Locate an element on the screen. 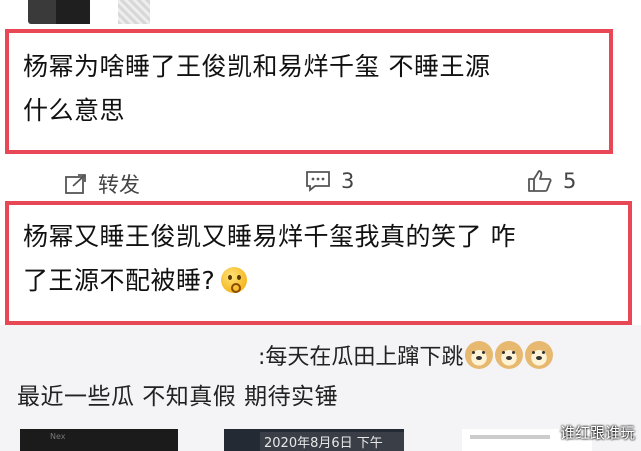  surprised-emoji-icon is located at coordinates (234, 280).